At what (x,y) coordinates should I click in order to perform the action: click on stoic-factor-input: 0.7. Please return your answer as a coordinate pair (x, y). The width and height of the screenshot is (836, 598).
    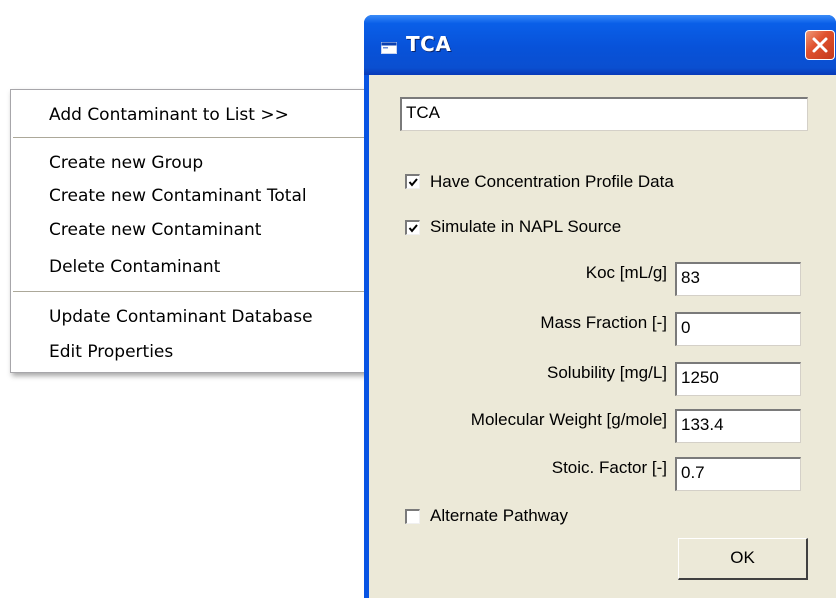
    Looking at the image, I should click on (738, 474).